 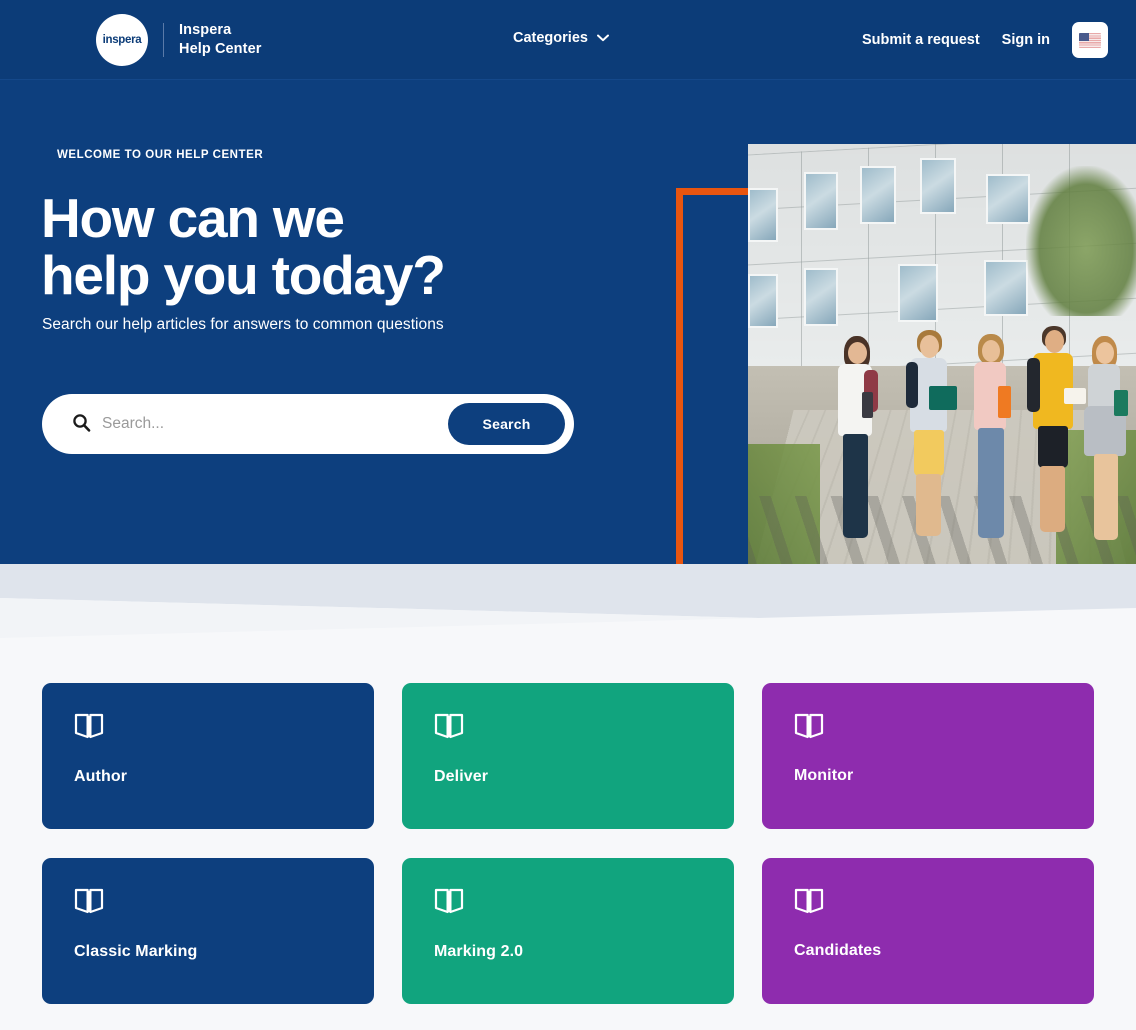 What do you see at coordinates (208, 756) in the screenshot?
I see `category-card-author: Author` at bounding box center [208, 756].